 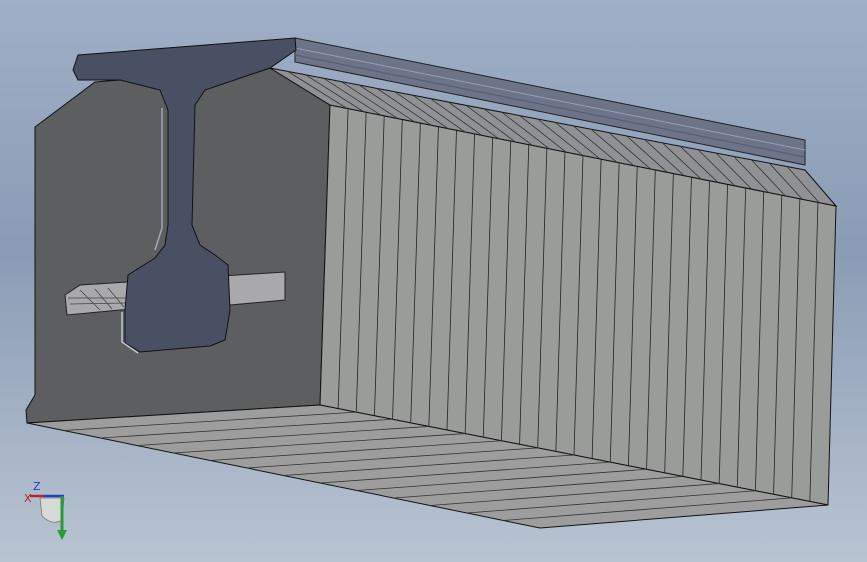 What do you see at coordinates (28, 498) in the screenshot?
I see `triad-x-label: X` at bounding box center [28, 498].